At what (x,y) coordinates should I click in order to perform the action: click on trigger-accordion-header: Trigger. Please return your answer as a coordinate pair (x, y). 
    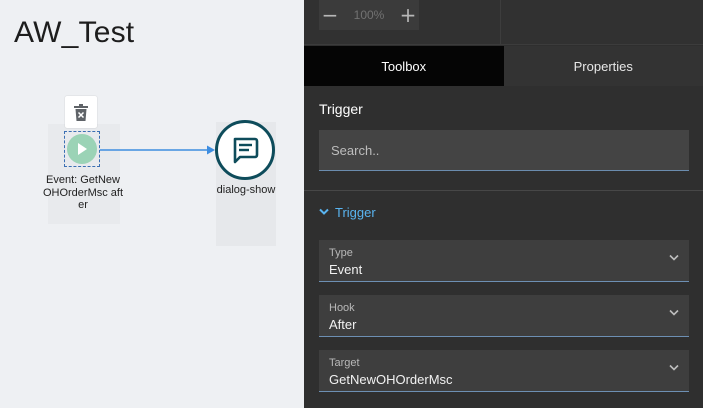
    Looking at the image, I should click on (347, 212).